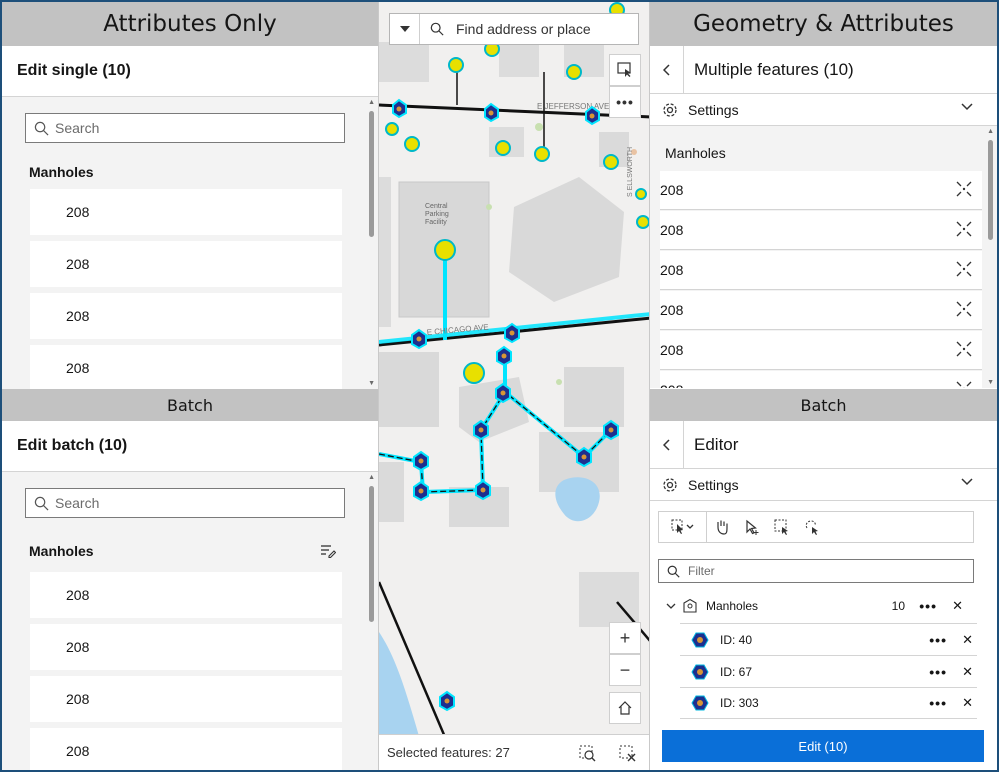 The height and width of the screenshot is (772, 999). I want to click on multi-scrollbar-thumb, so click(990, 190).